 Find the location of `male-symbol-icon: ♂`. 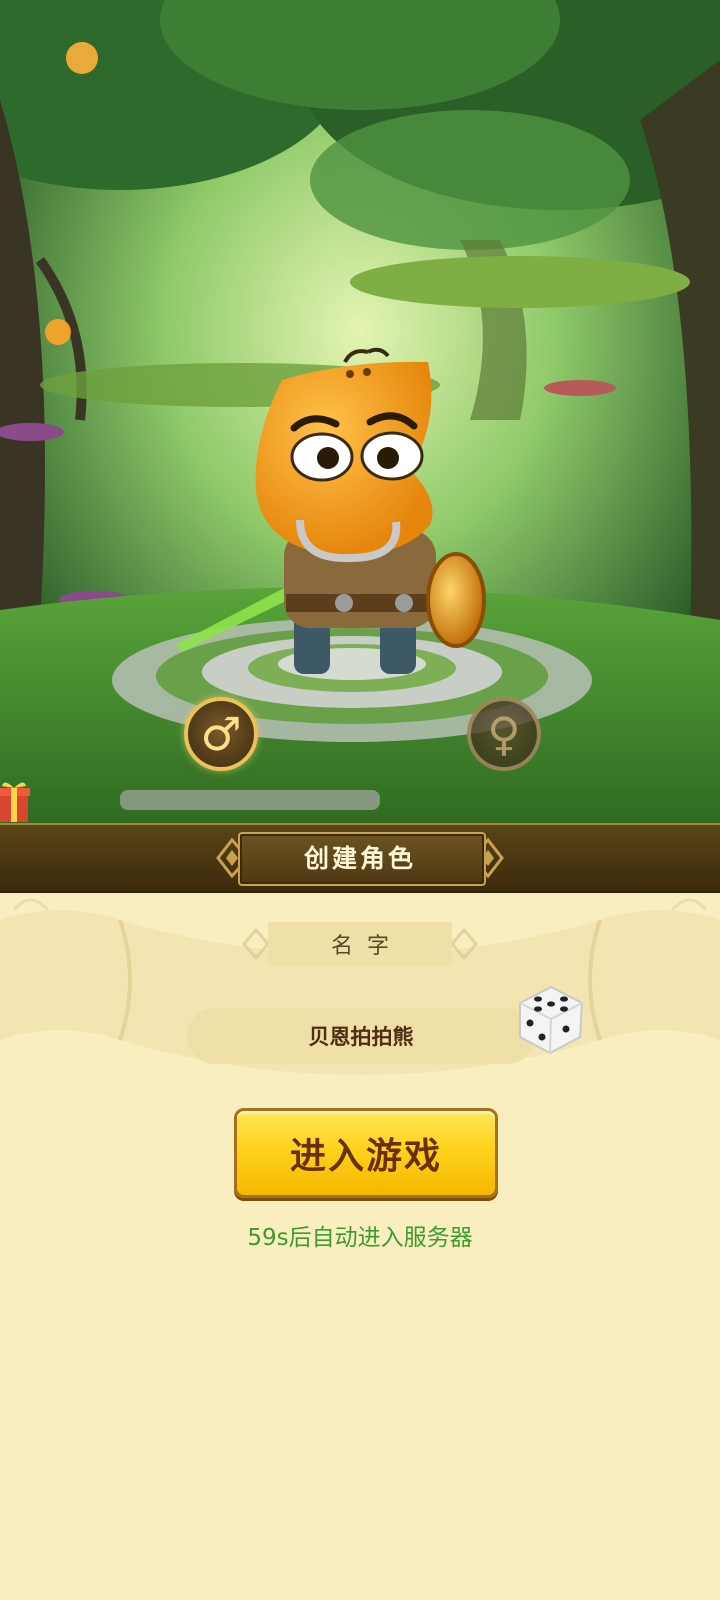

male-symbol-icon: ♂ is located at coordinates (221, 734).